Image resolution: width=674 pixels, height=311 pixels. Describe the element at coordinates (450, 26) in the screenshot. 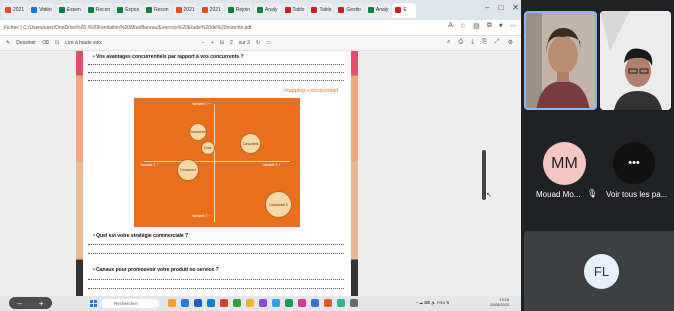

I see `read-aloud-icon: A` at that location.